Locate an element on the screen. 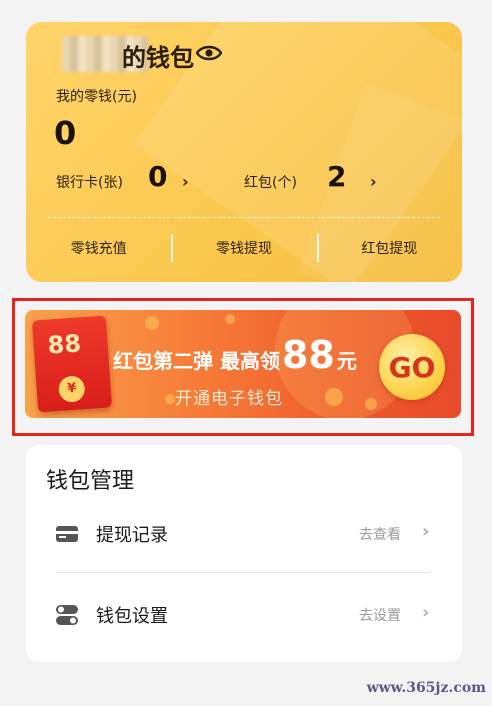 This screenshot has width=492, height=706. red-envelope-image: 88 ¥ is located at coordinates (72, 364).